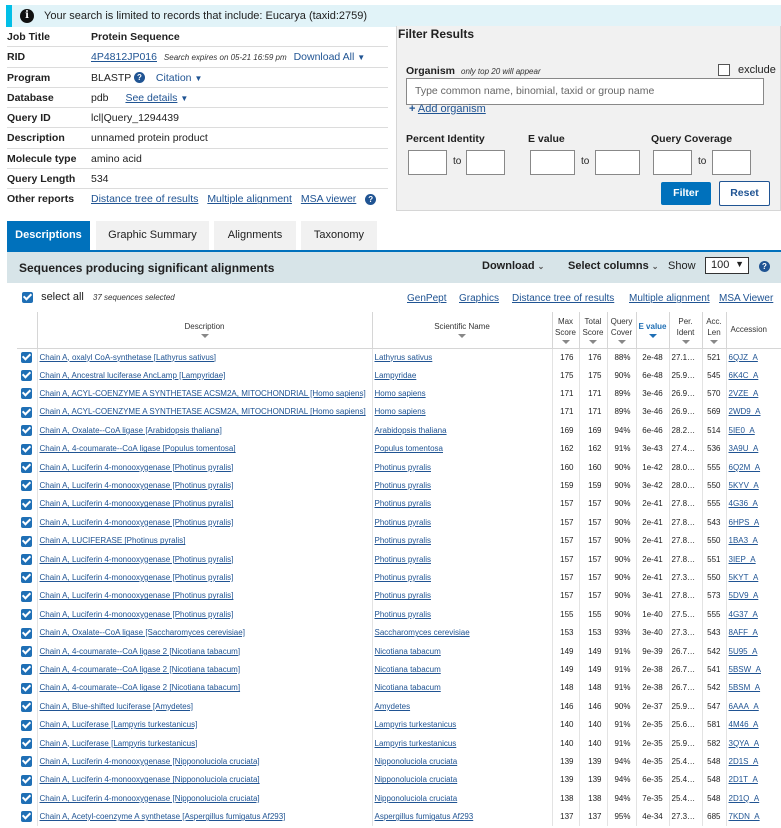 This screenshot has width=781, height=828. Describe the element at coordinates (746, 298) in the screenshot. I see `msa-viewer-results-link: MSA Viewer` at that location.